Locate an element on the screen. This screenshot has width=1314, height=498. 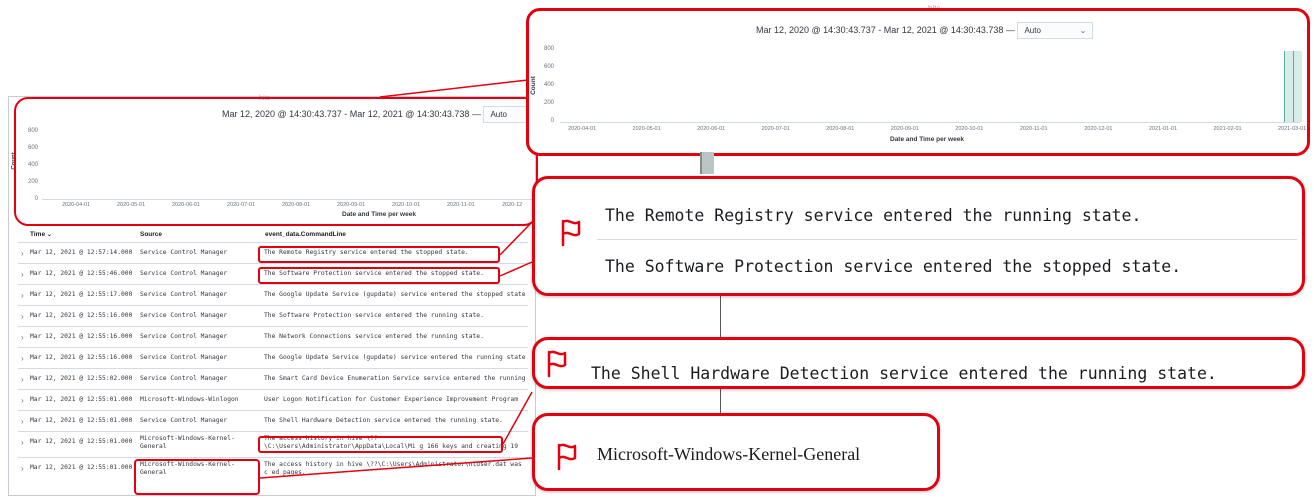
callout-kernel-general: Microsoft-Windows-Kernel-General is located at coordinates (736, 452).